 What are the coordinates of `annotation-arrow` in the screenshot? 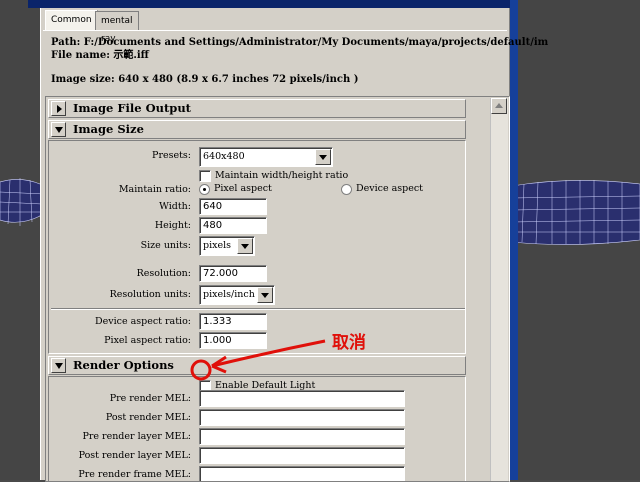 It's located at (258, 360).